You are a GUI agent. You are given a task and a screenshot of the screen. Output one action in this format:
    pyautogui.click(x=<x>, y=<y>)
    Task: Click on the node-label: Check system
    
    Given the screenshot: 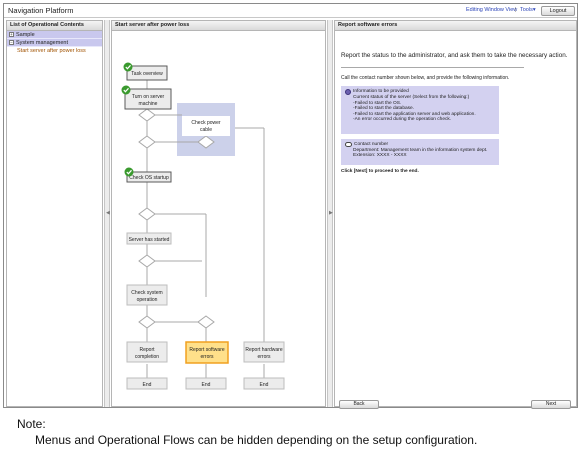 What is the action you would take?
    pyautogui.click(x=146, y=293)
    